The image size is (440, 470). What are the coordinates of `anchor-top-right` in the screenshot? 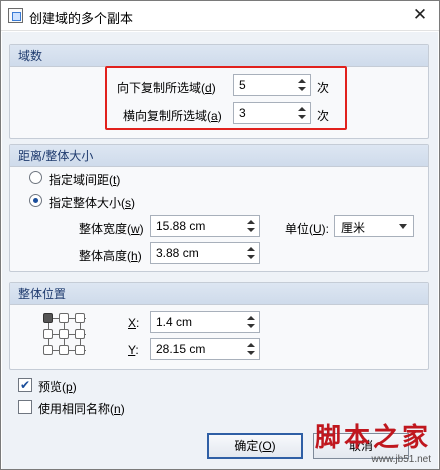 It's located at (80, 318).